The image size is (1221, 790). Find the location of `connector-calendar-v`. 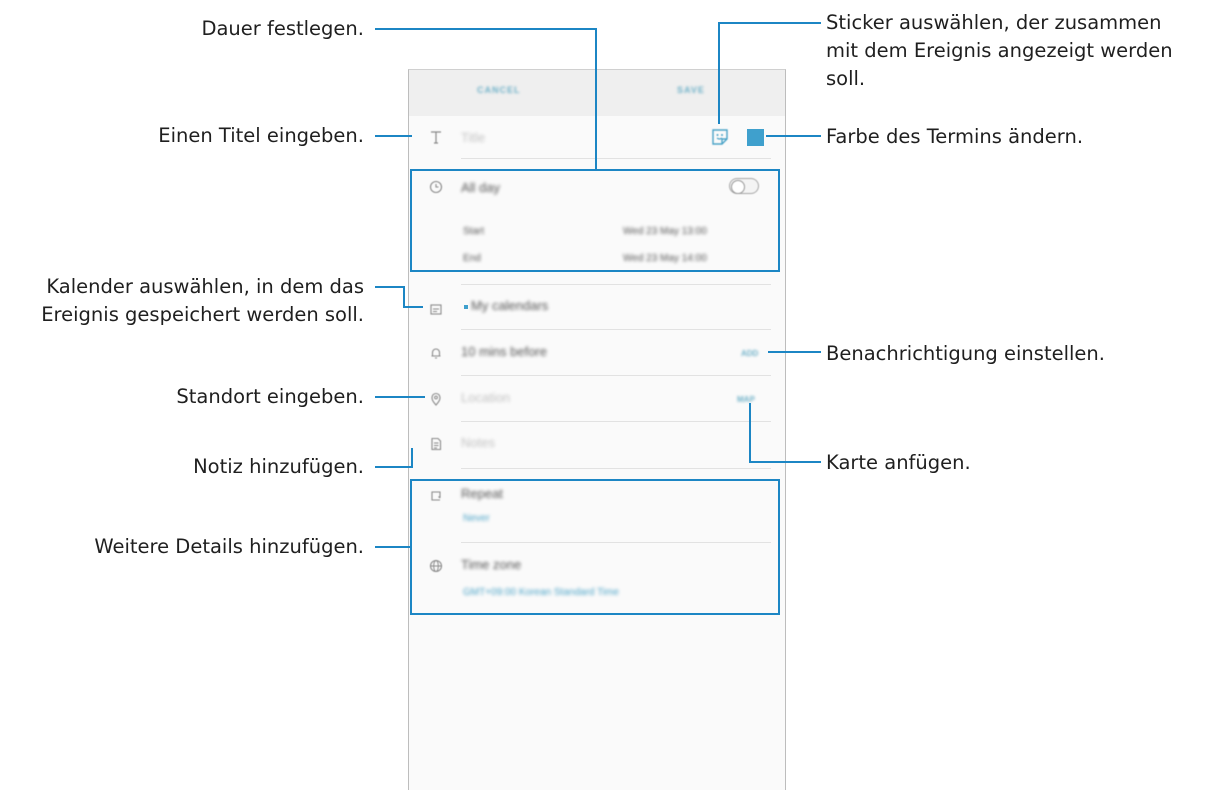

connector-calendar-v is located at coordinates (404, 297).